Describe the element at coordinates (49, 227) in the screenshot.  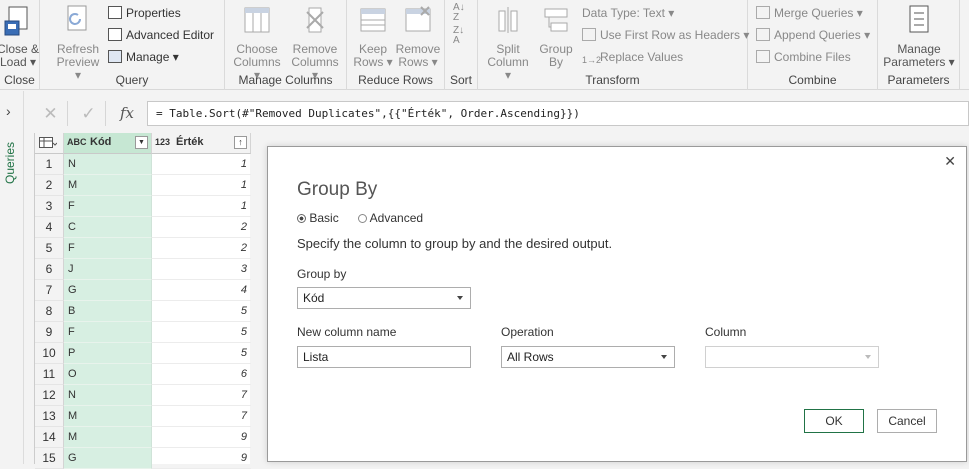
I see `row-number: 4` at that location.